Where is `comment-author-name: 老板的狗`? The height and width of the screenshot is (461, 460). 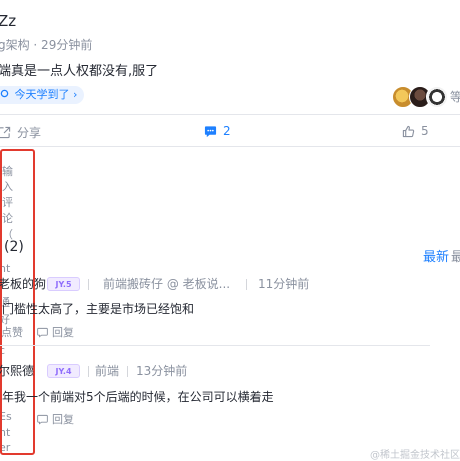
comment-author-name: 老板的狗 is located at coordinates (23, 283).